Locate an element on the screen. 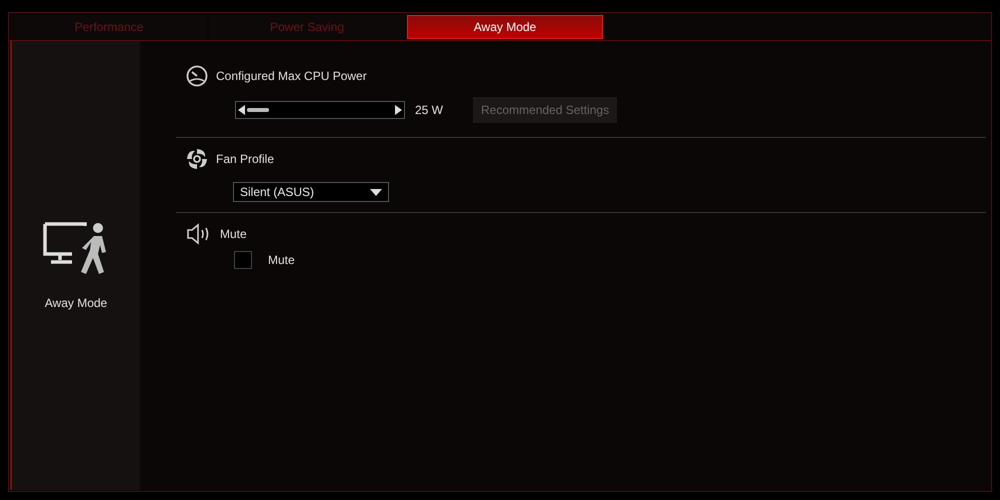  gauge-icon is located at coordinates (197, 76).